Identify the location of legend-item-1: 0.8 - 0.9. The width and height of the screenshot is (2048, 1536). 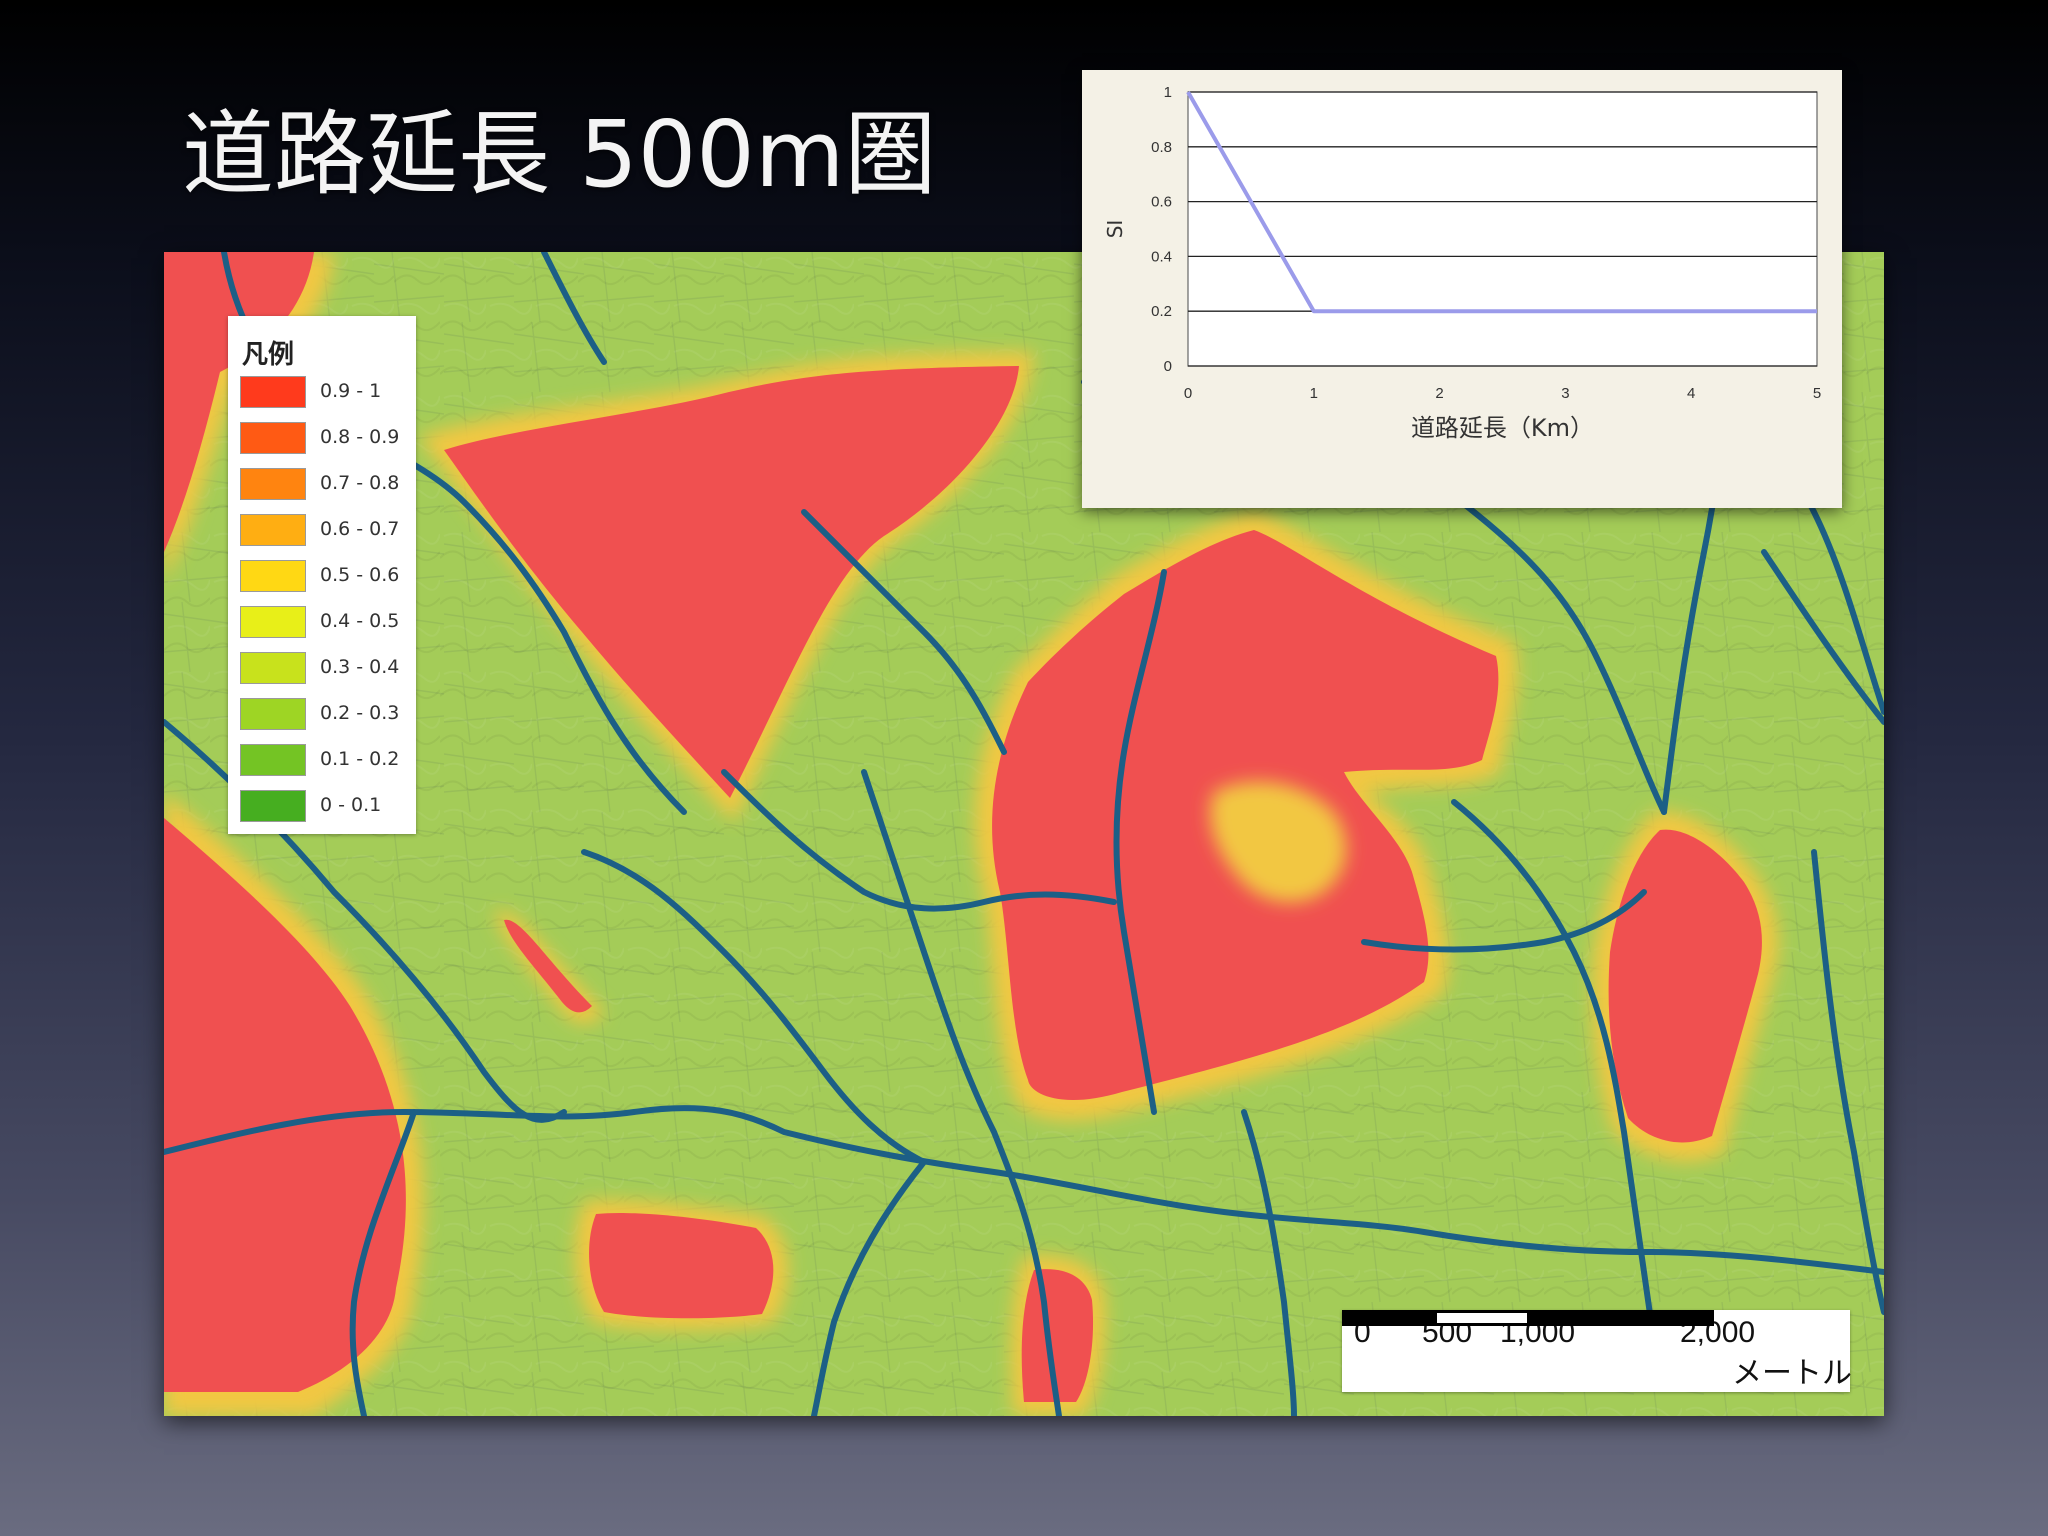
(325, 440).